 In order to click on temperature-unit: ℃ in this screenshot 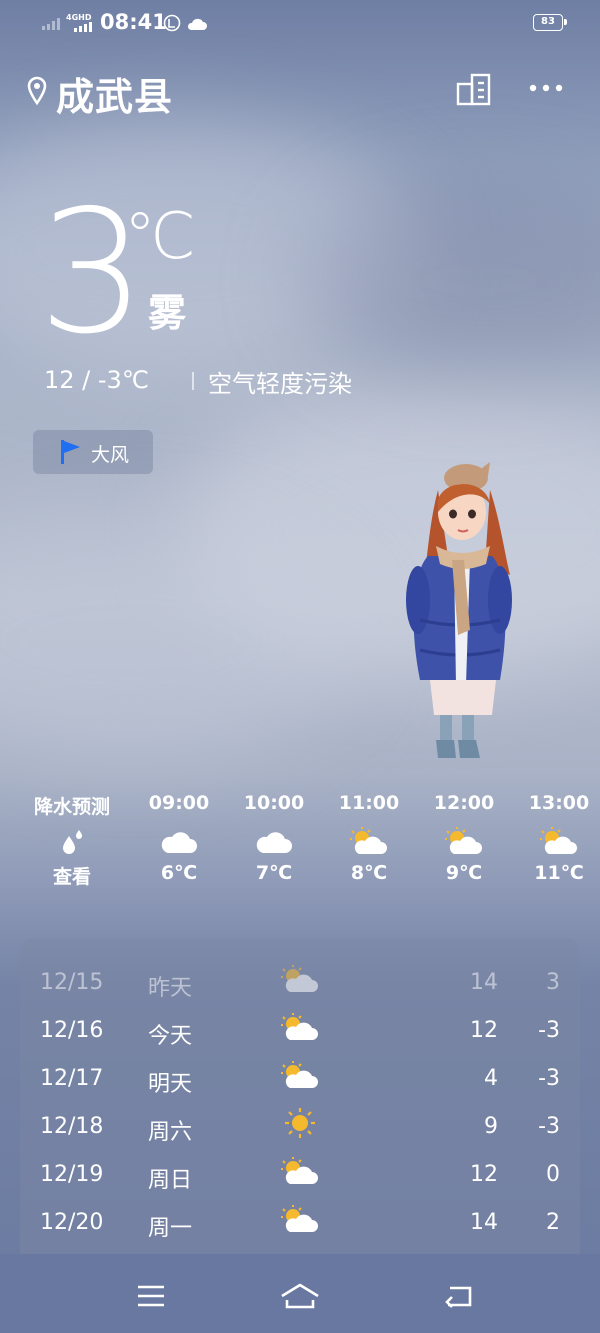, I will do `click(160, 237)`.